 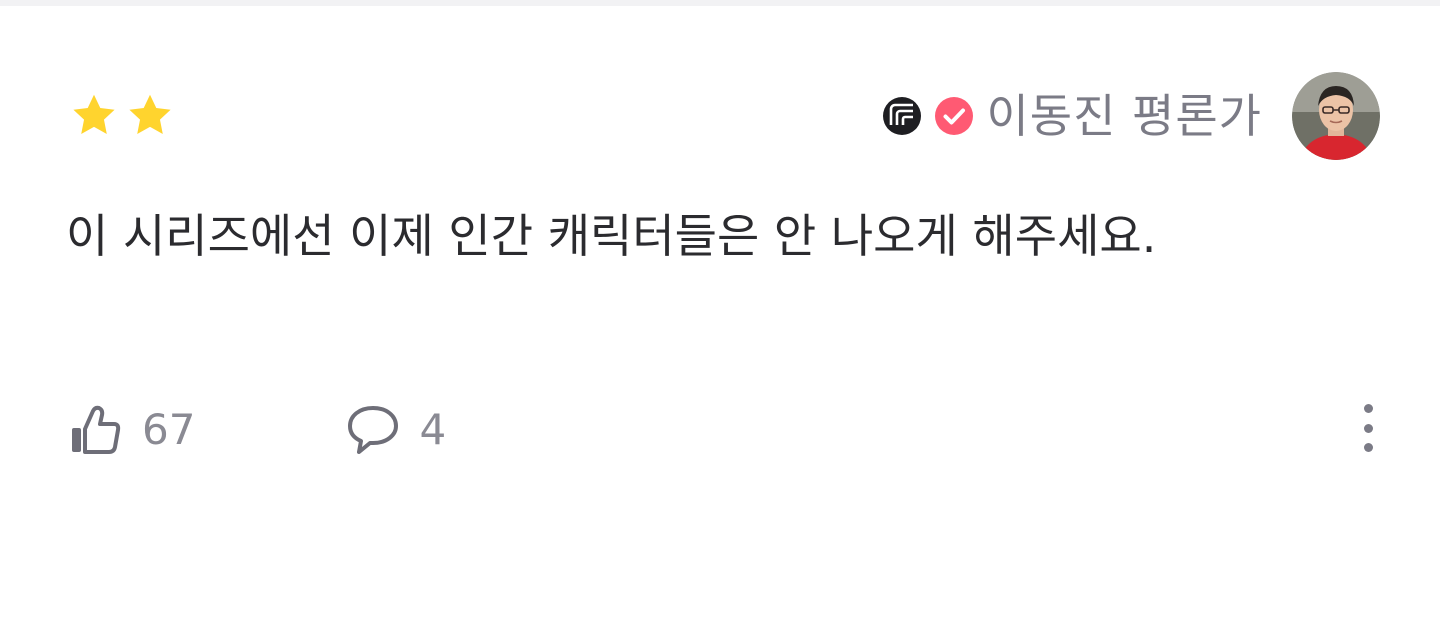 What do you see at coordinates (1368, 428) in the screenshot?
I see `more-options-button` at bounding box center [1368, 428].